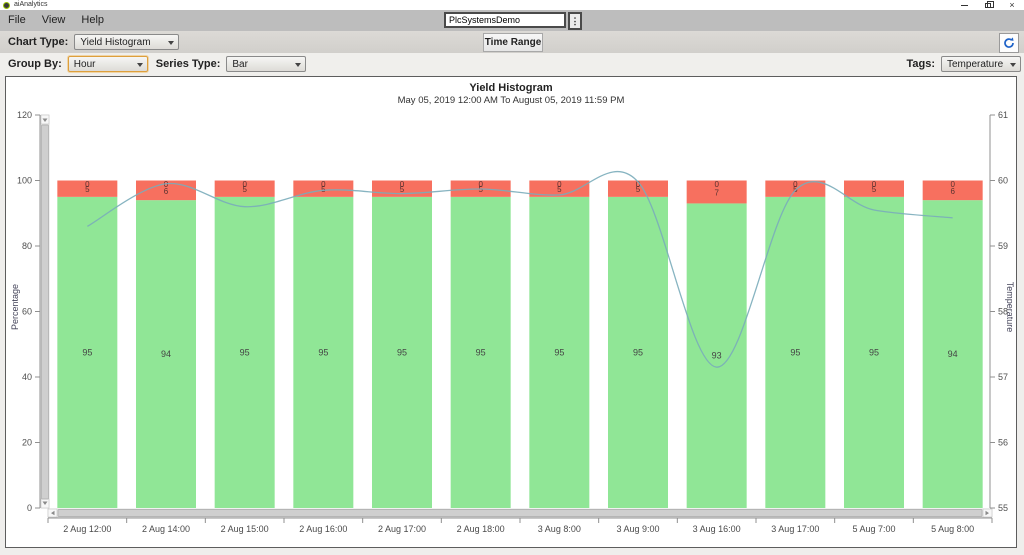 The height and width of the screenshot is (555, 1024). I want to click on chart-text: 5 Aug 7:00, so click(873, 529).